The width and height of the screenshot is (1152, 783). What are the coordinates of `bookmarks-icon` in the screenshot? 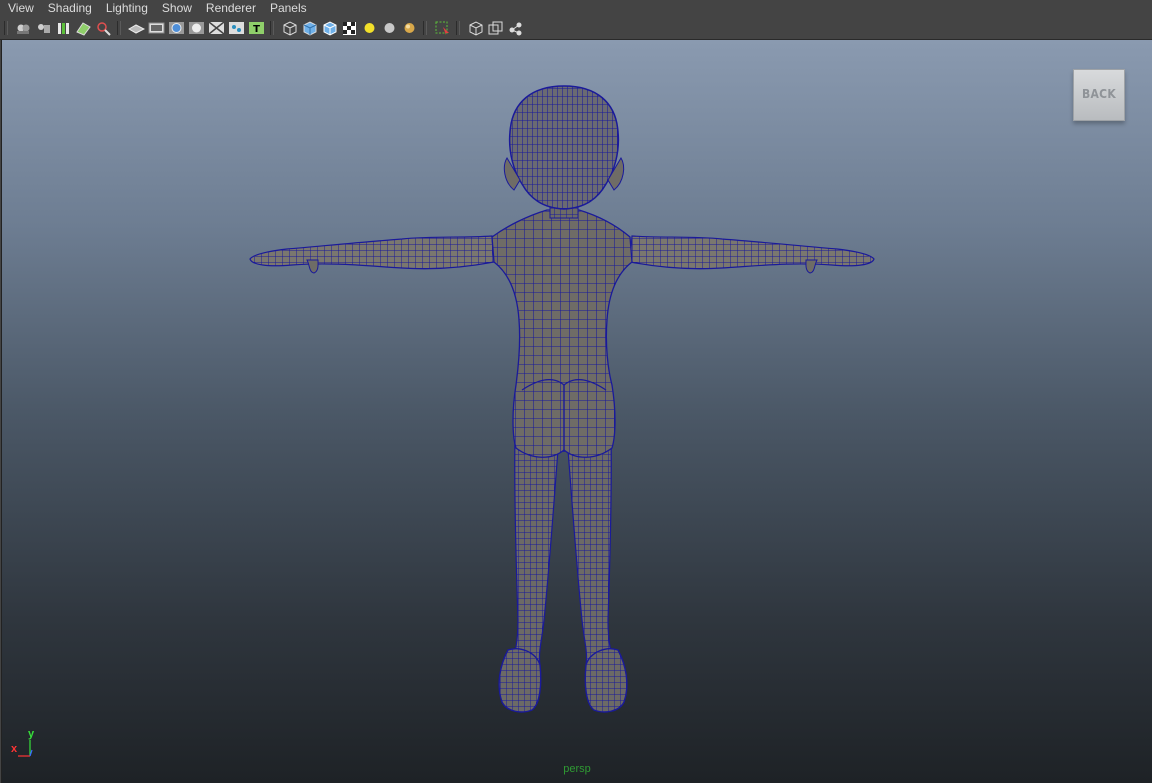 It's located at (63, 28).